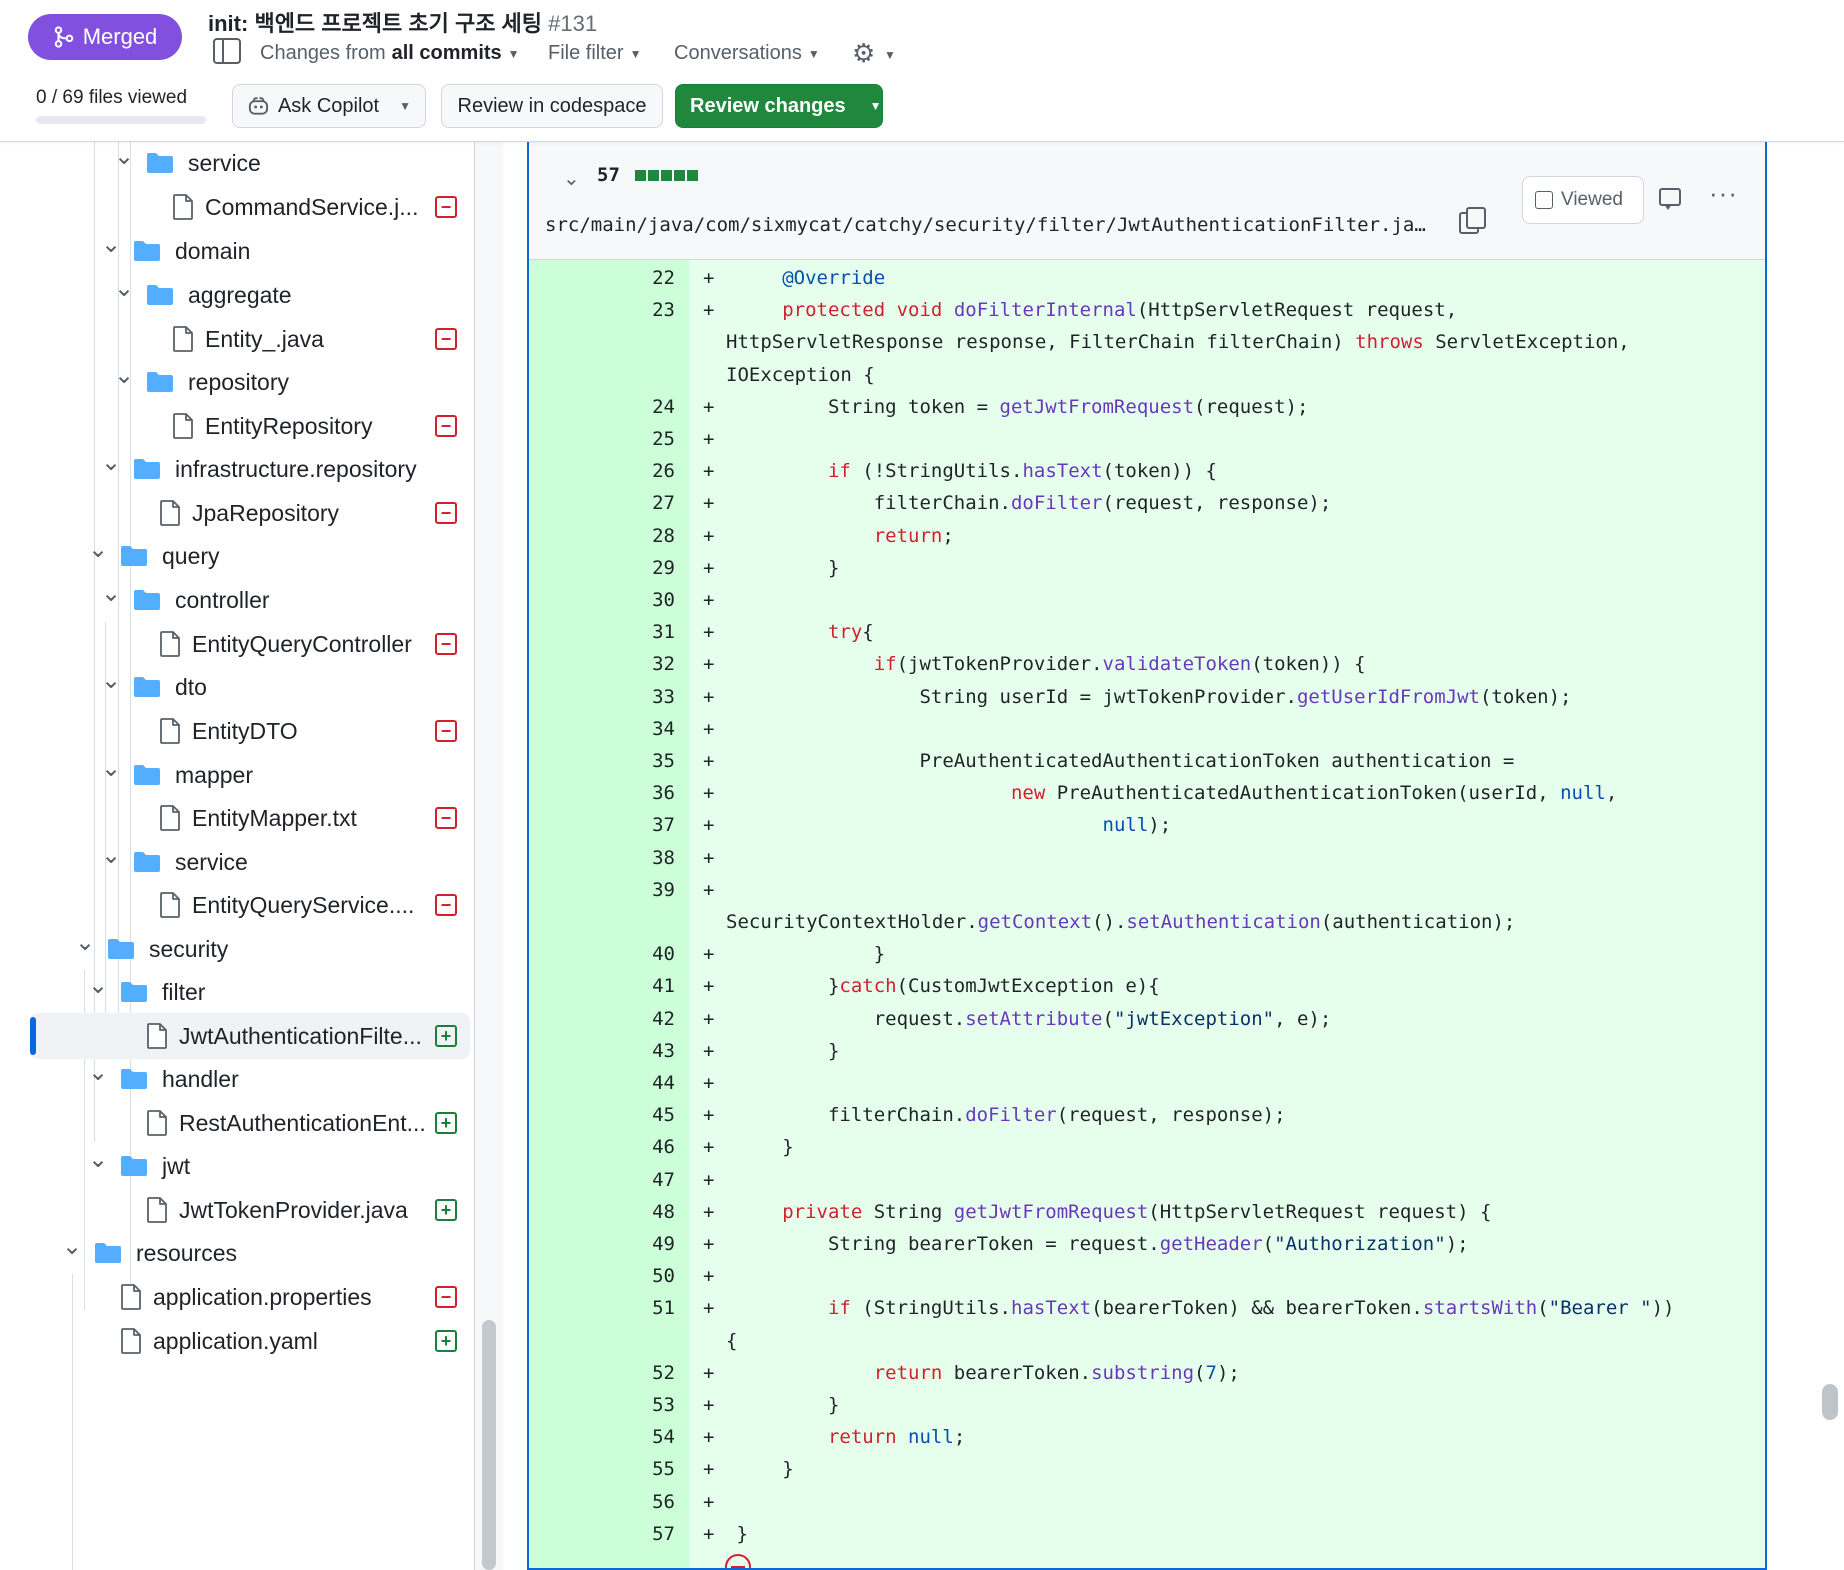 Image resolution: width=1844 pixels, height=1570 pixels. I want to click on line-number: 51, so click(602, 1308).